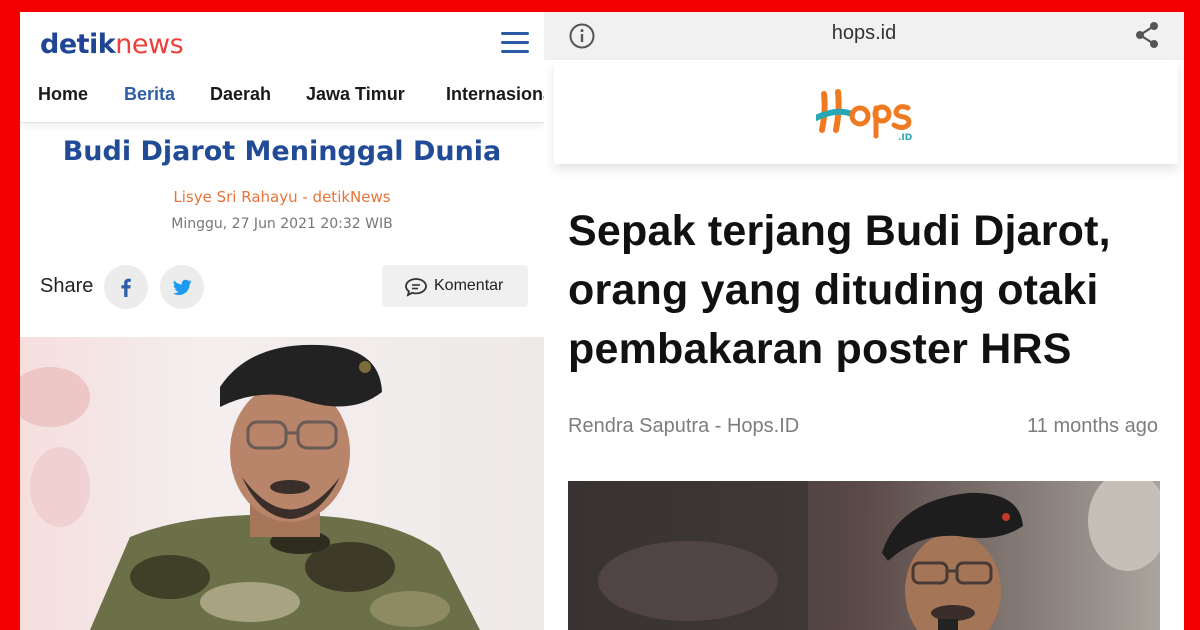 The width and height of the screenshot is (1200, 630). What do you see at coordinates (515, 44) in the screenshot?
I see `menu-icon` at bounding box center [515, 44].